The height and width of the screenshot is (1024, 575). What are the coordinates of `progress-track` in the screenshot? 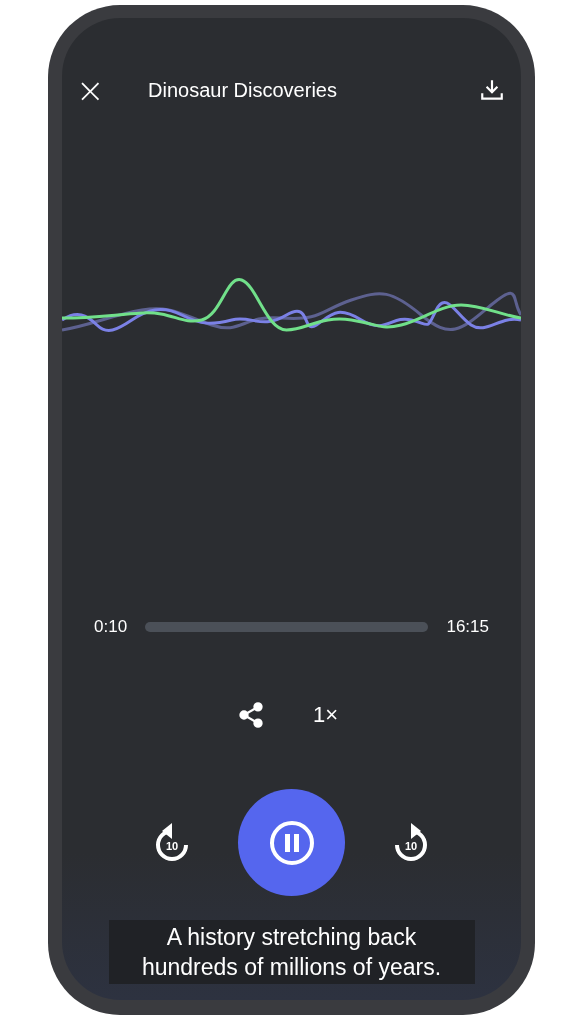 It's located at (287, 627).